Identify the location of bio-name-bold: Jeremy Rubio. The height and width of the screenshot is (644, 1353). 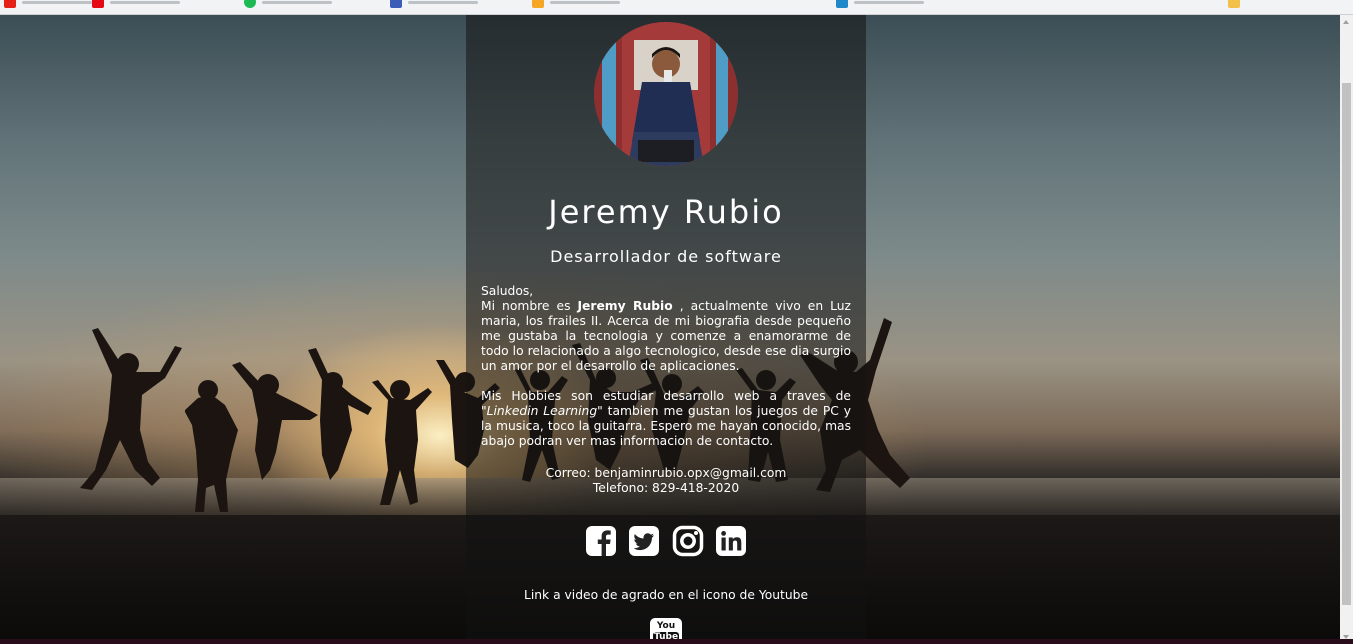
(625, 306).